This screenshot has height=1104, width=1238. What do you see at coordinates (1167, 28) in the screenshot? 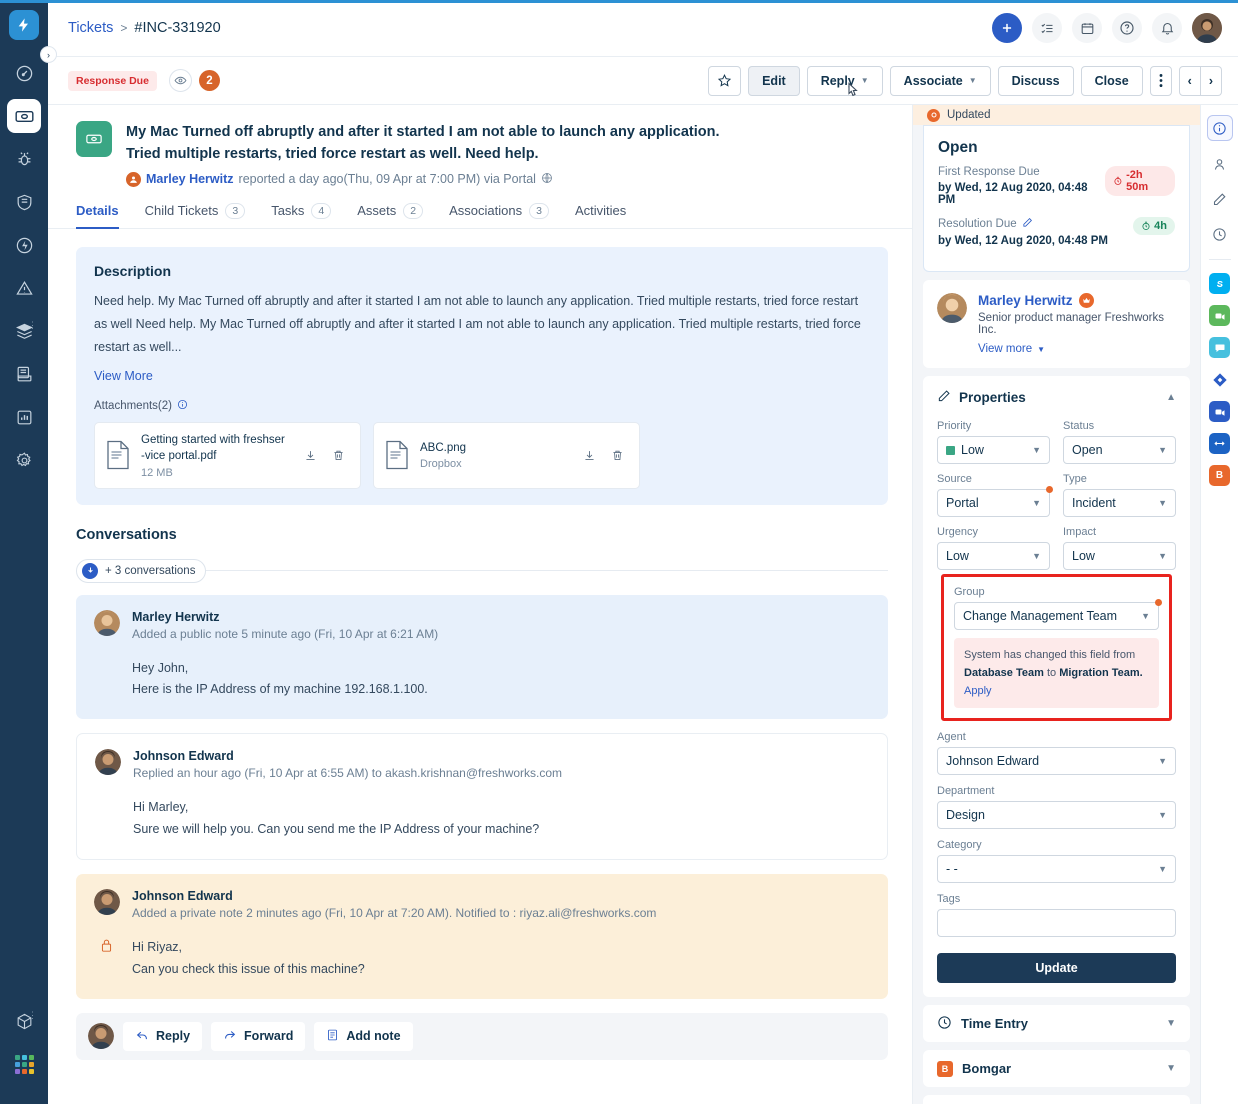
I see `notifications-bell-icon` at bounding box center [1167, 28].